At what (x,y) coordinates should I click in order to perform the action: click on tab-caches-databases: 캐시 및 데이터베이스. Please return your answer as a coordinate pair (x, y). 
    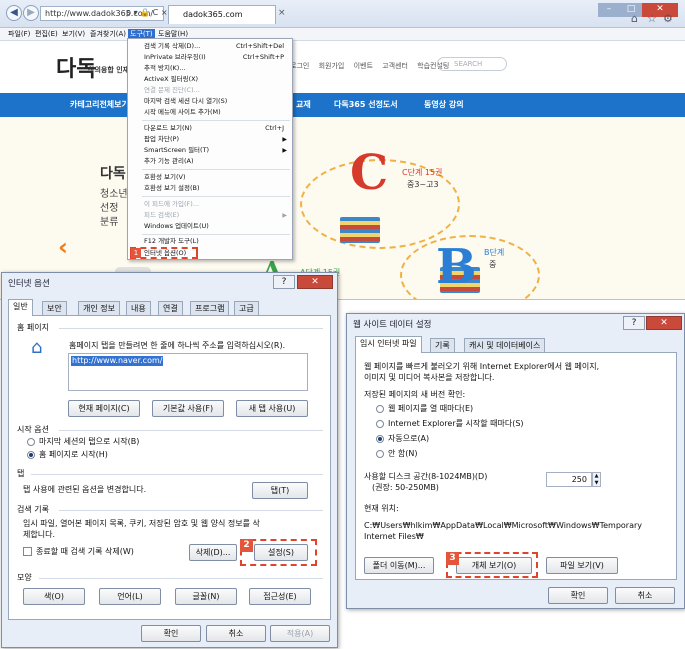
    Looking at the image, I should click on (505, 345).